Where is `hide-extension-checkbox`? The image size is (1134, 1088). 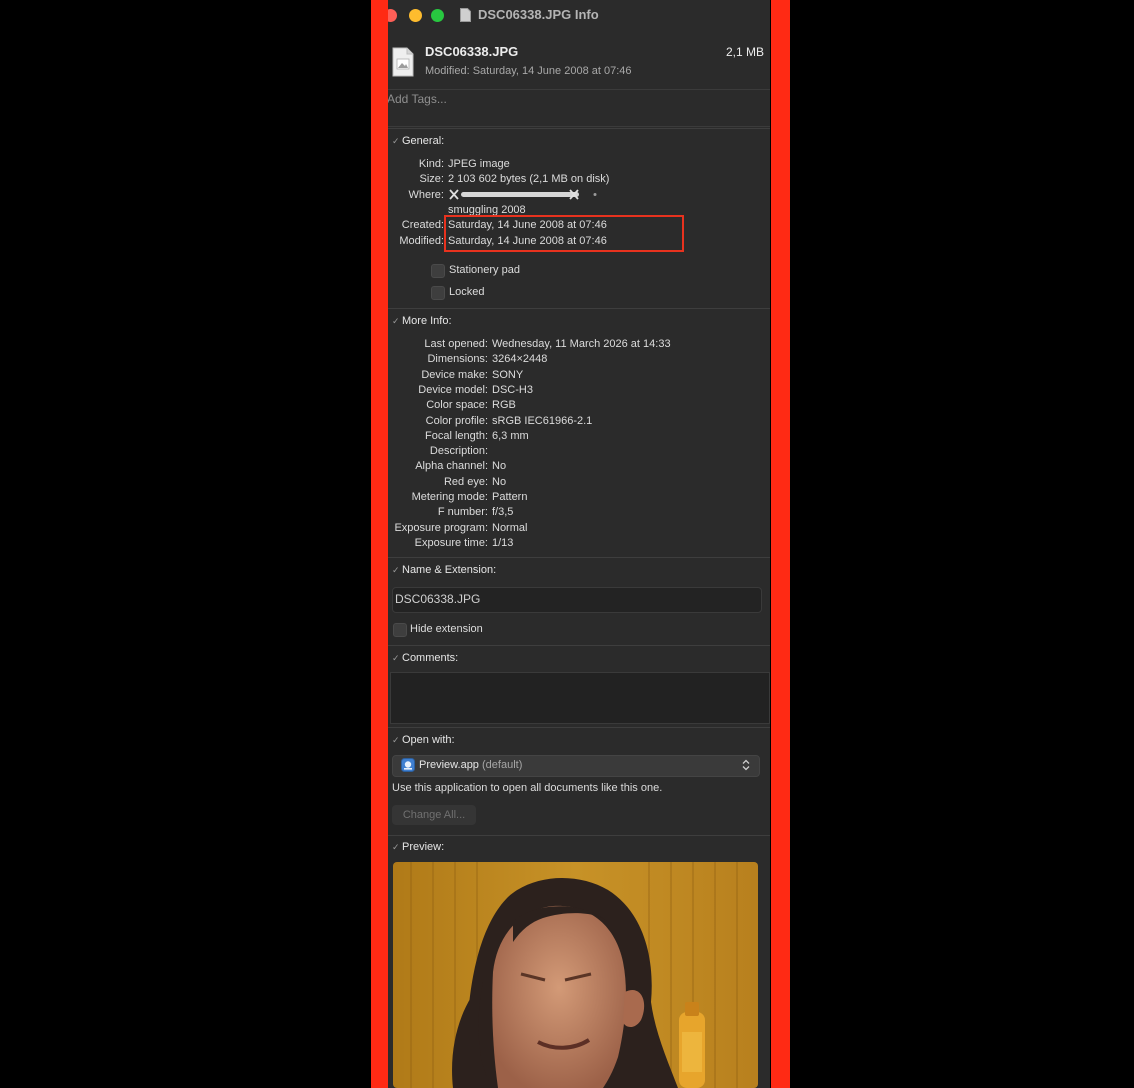 hide-extension-checkbox is located at coordinates (400, 630).